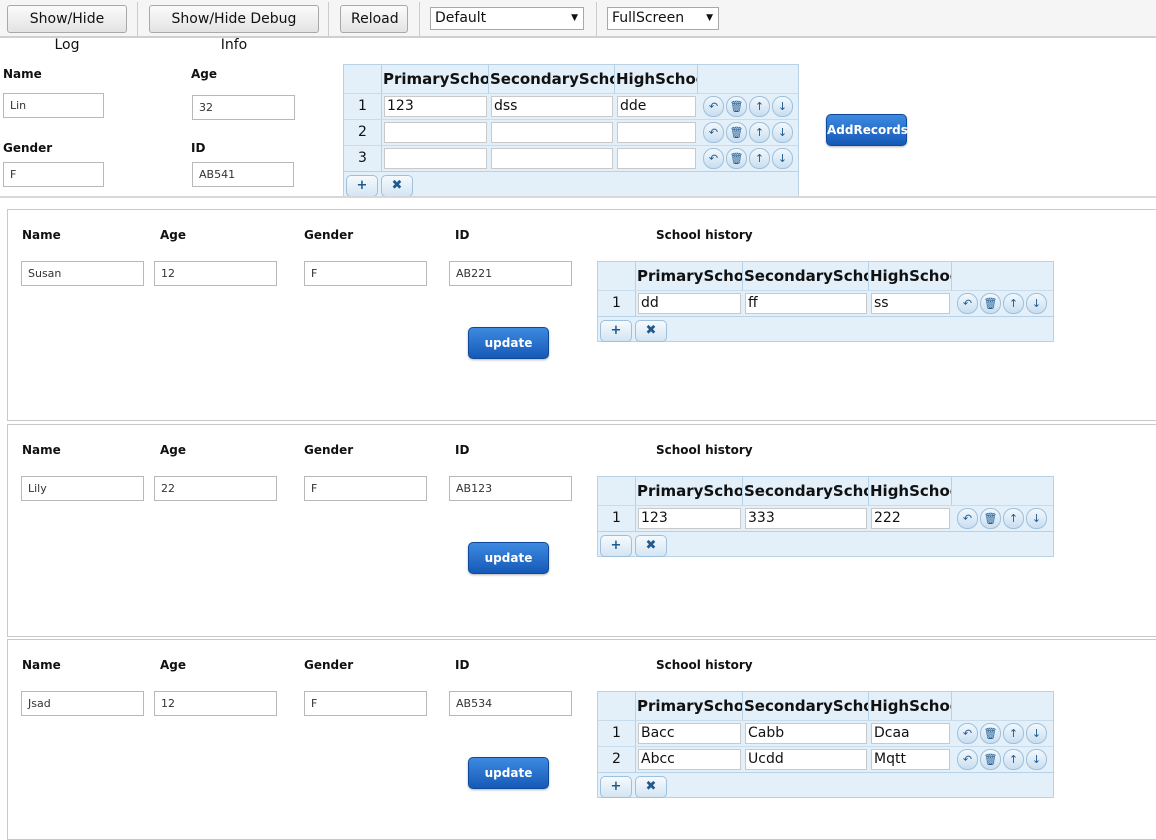 Image resolution: width=1156 pixels, height=840 pixels. I want to click on cell-input: 222, so click(910, 518).